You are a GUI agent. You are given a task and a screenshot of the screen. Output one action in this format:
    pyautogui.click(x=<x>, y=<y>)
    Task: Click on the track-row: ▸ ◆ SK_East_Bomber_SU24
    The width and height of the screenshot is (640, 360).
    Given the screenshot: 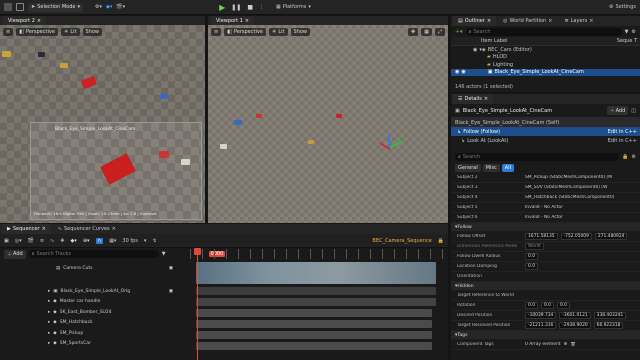 What is the action you would take?
    pyautogui.click(x=94, y=313)
    